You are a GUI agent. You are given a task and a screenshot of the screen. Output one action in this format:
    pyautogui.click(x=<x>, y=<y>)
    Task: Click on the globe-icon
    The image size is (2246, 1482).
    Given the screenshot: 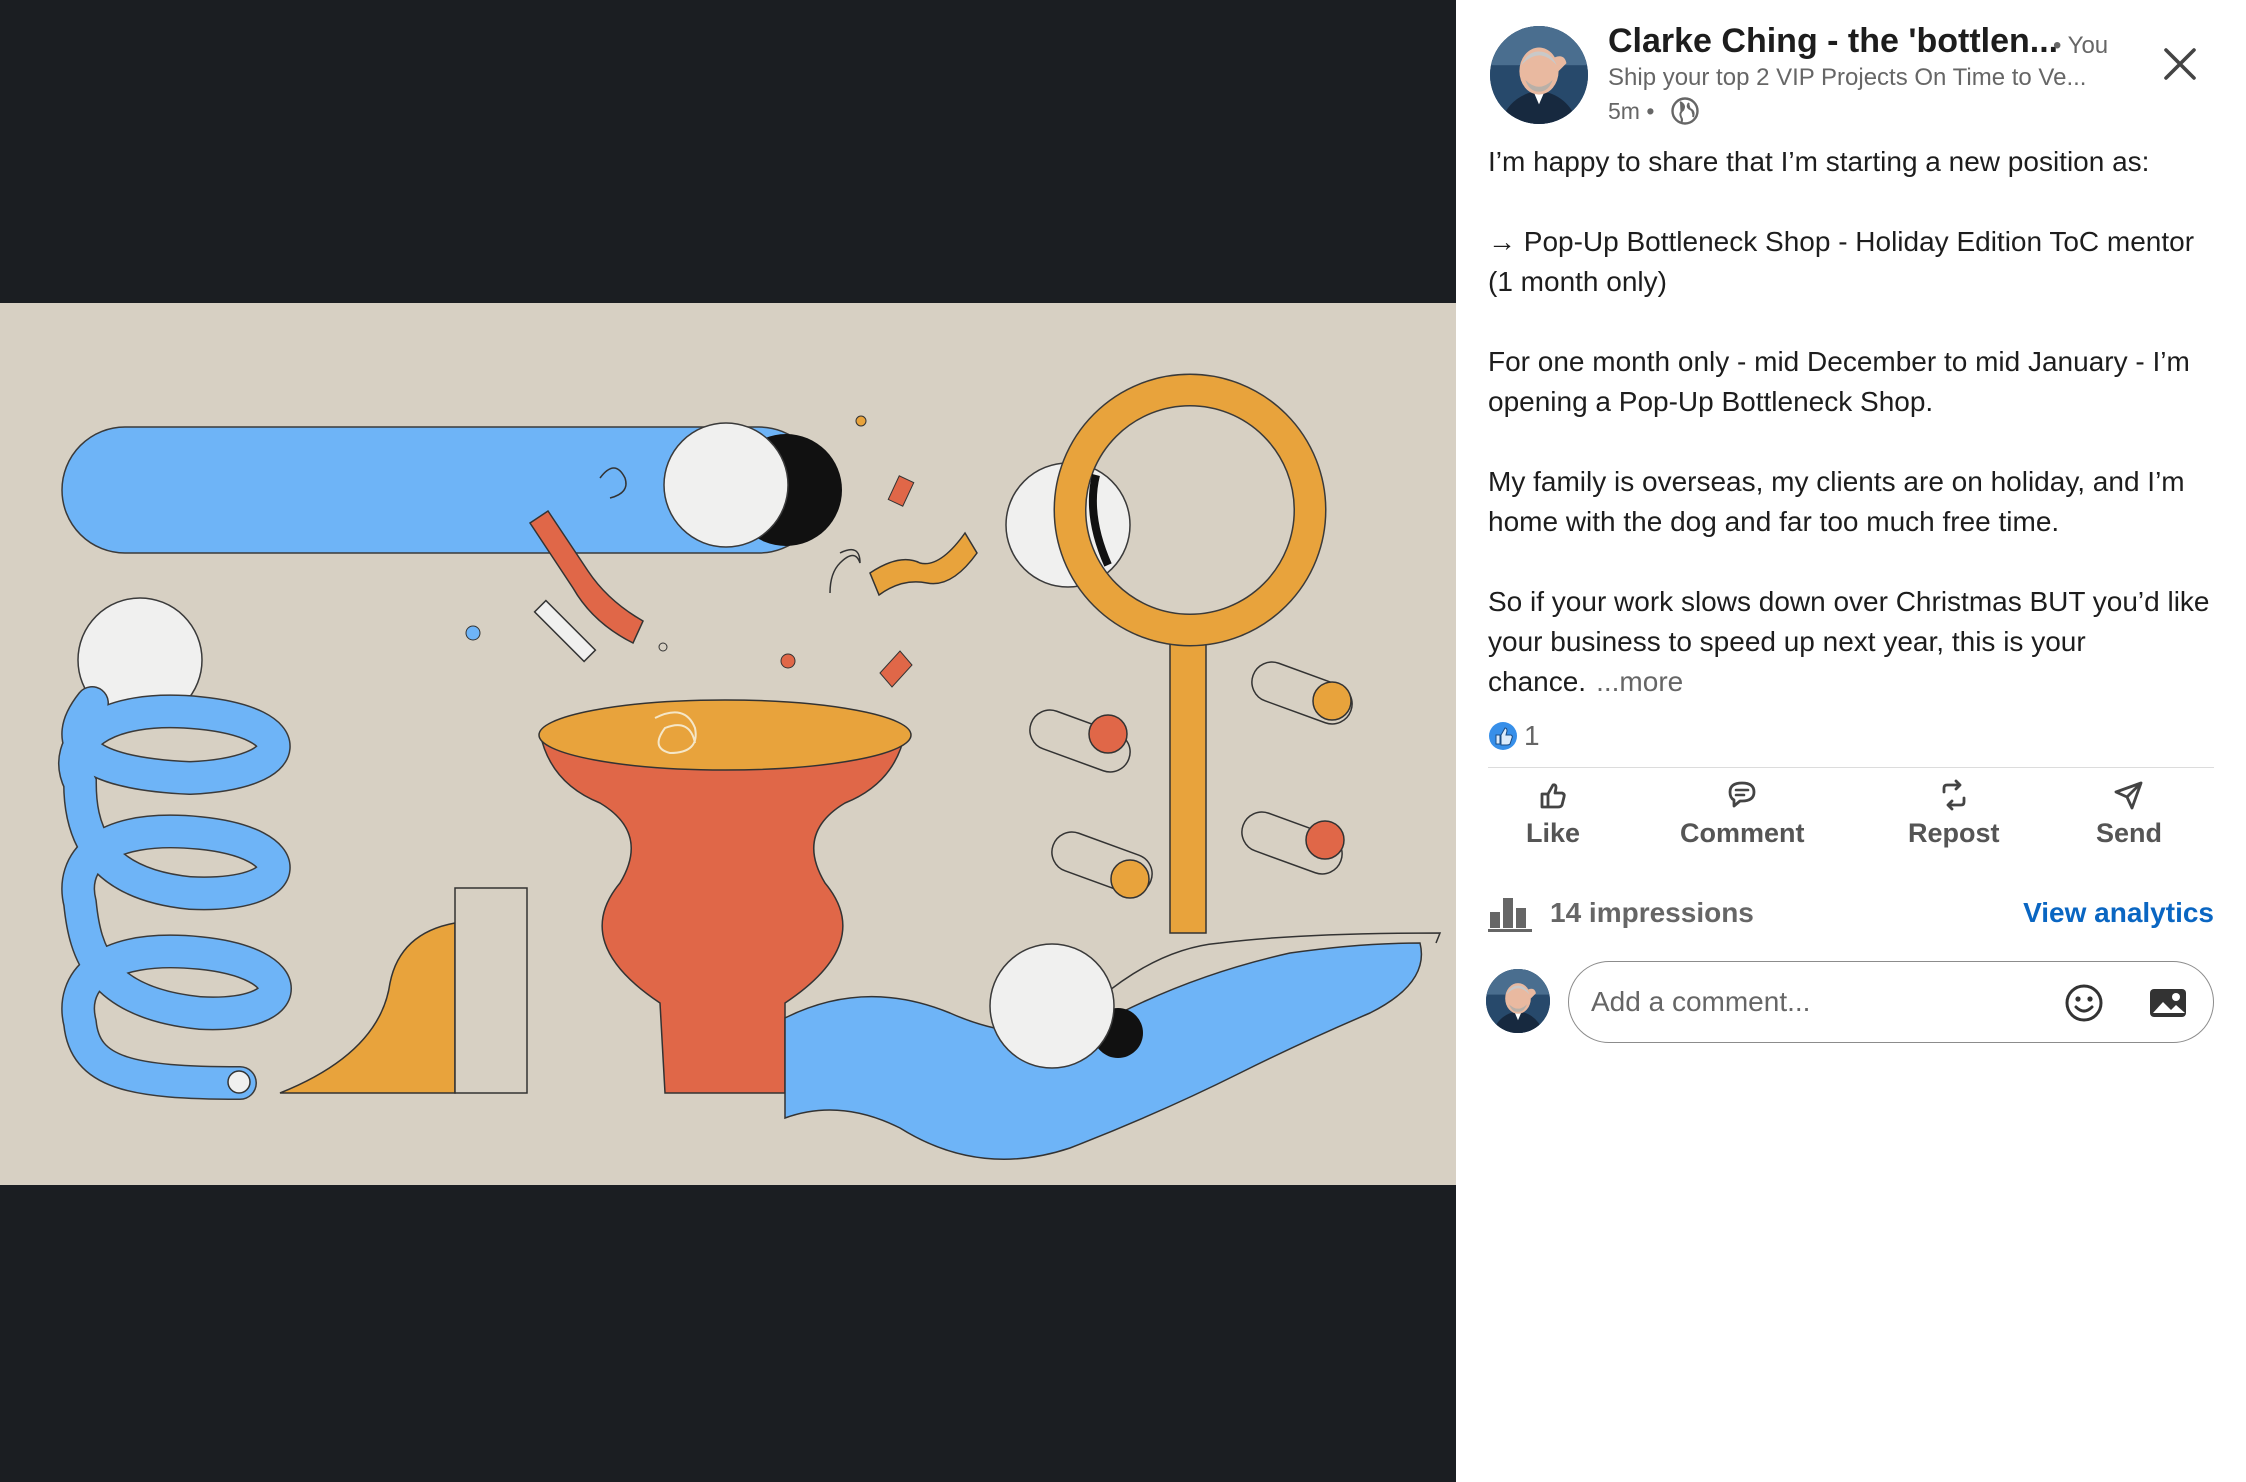 What is the action you would take?
    pyautogui.click(x=1685, y=111)
    